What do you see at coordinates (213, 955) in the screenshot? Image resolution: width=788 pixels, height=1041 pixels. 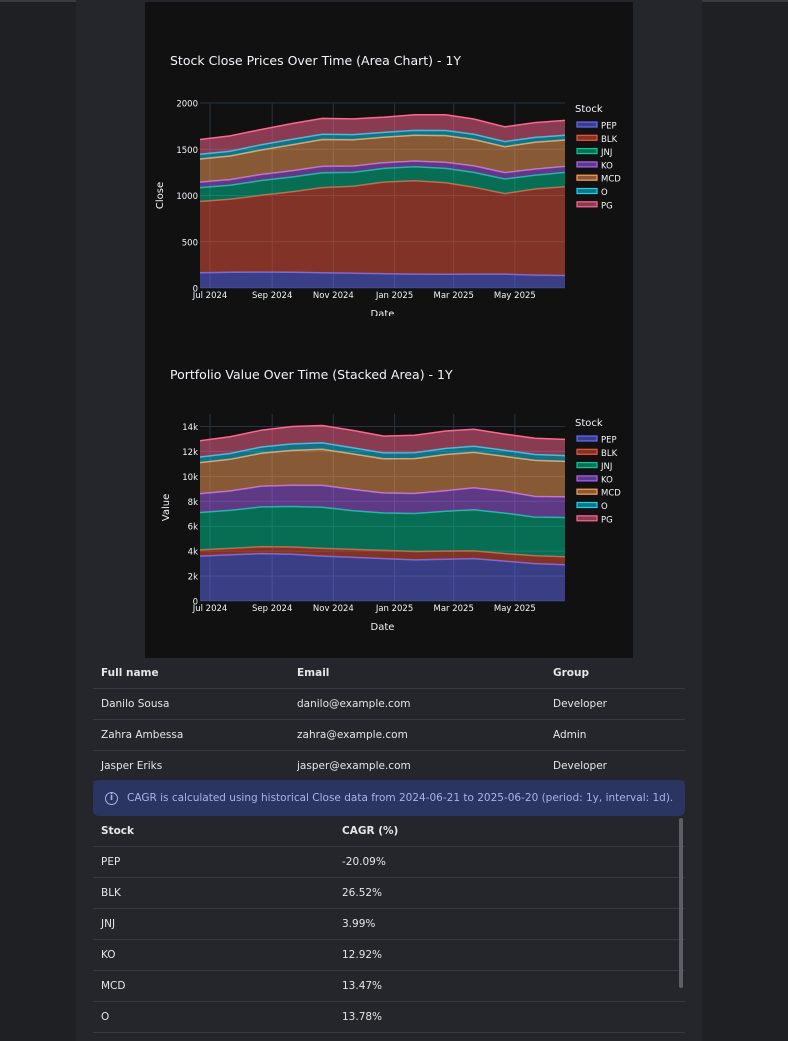 I see `cell-stock: KO` at bounding box center [213, 955].